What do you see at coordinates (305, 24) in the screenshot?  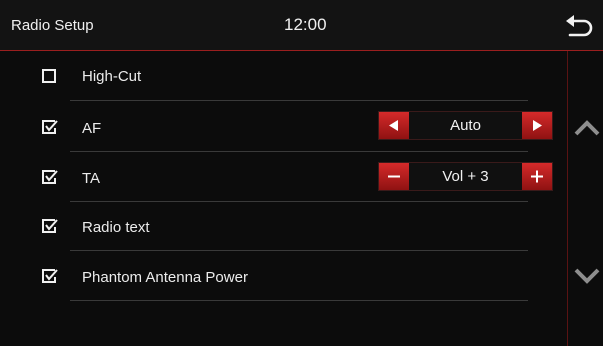 I see `clock: 12:00` at bounding box center [305, 24].